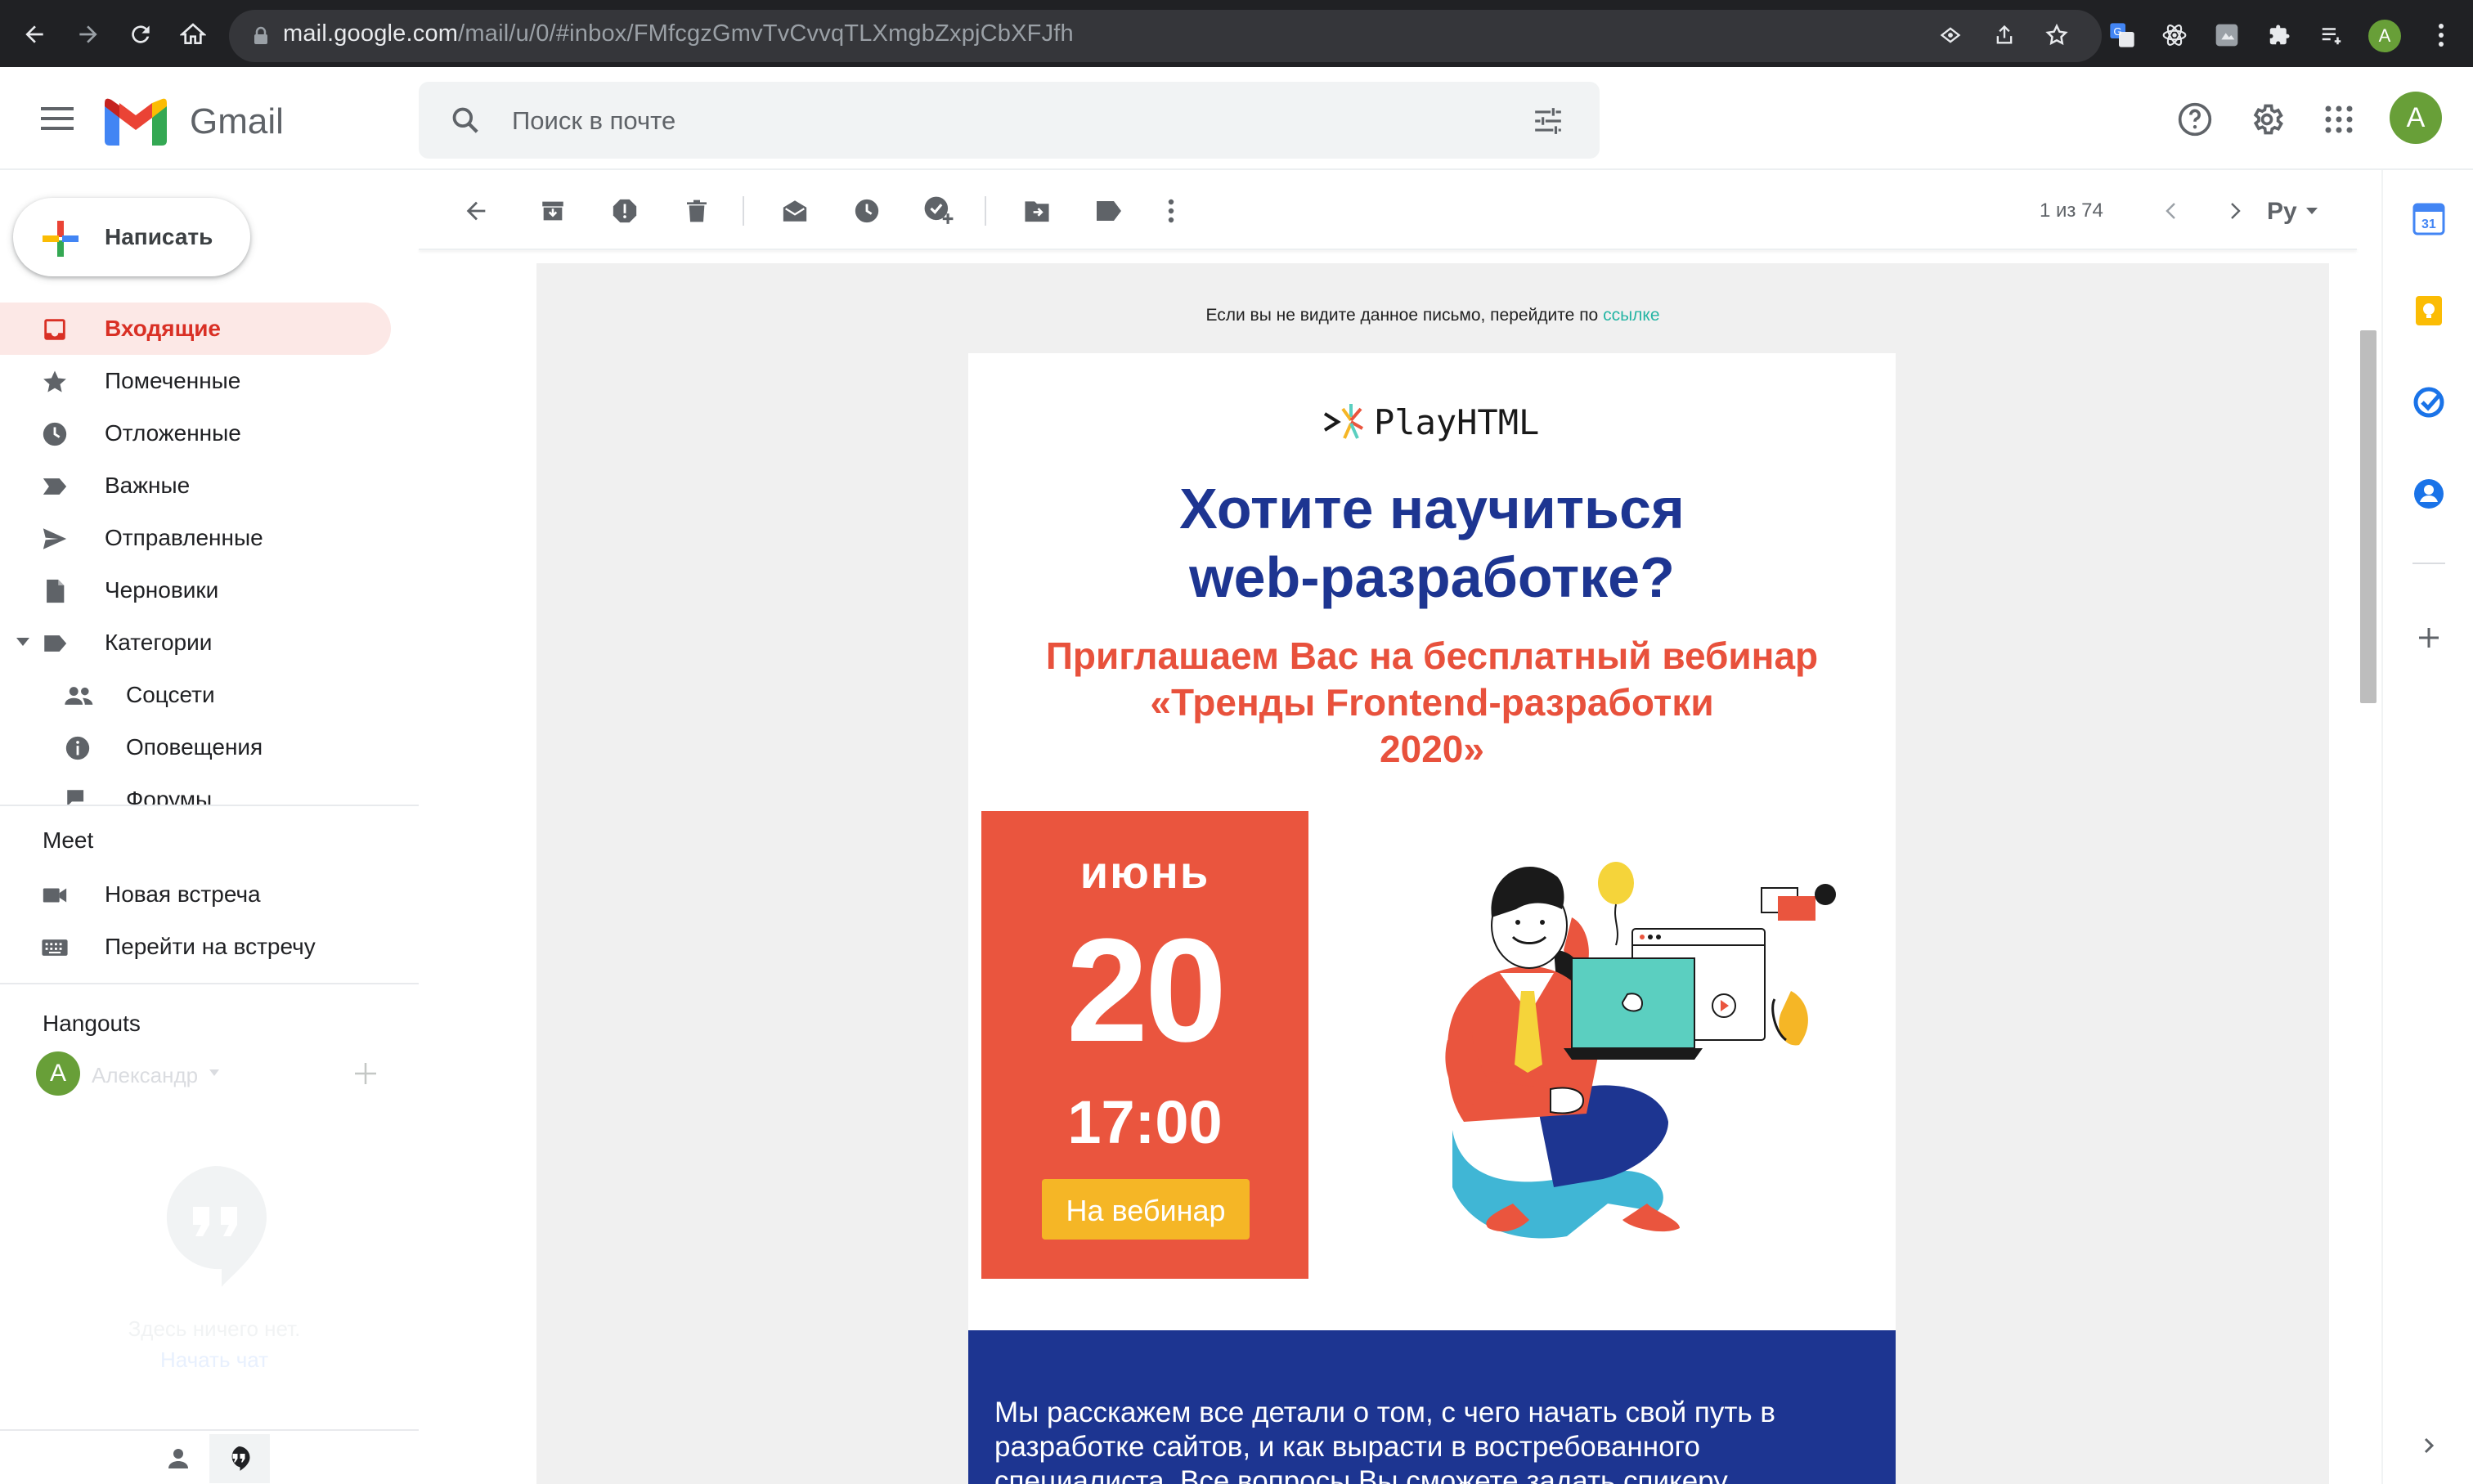  Describe the element at coordinates (625, 211) in the screenshot. I see `report-spam-icon` at that location.